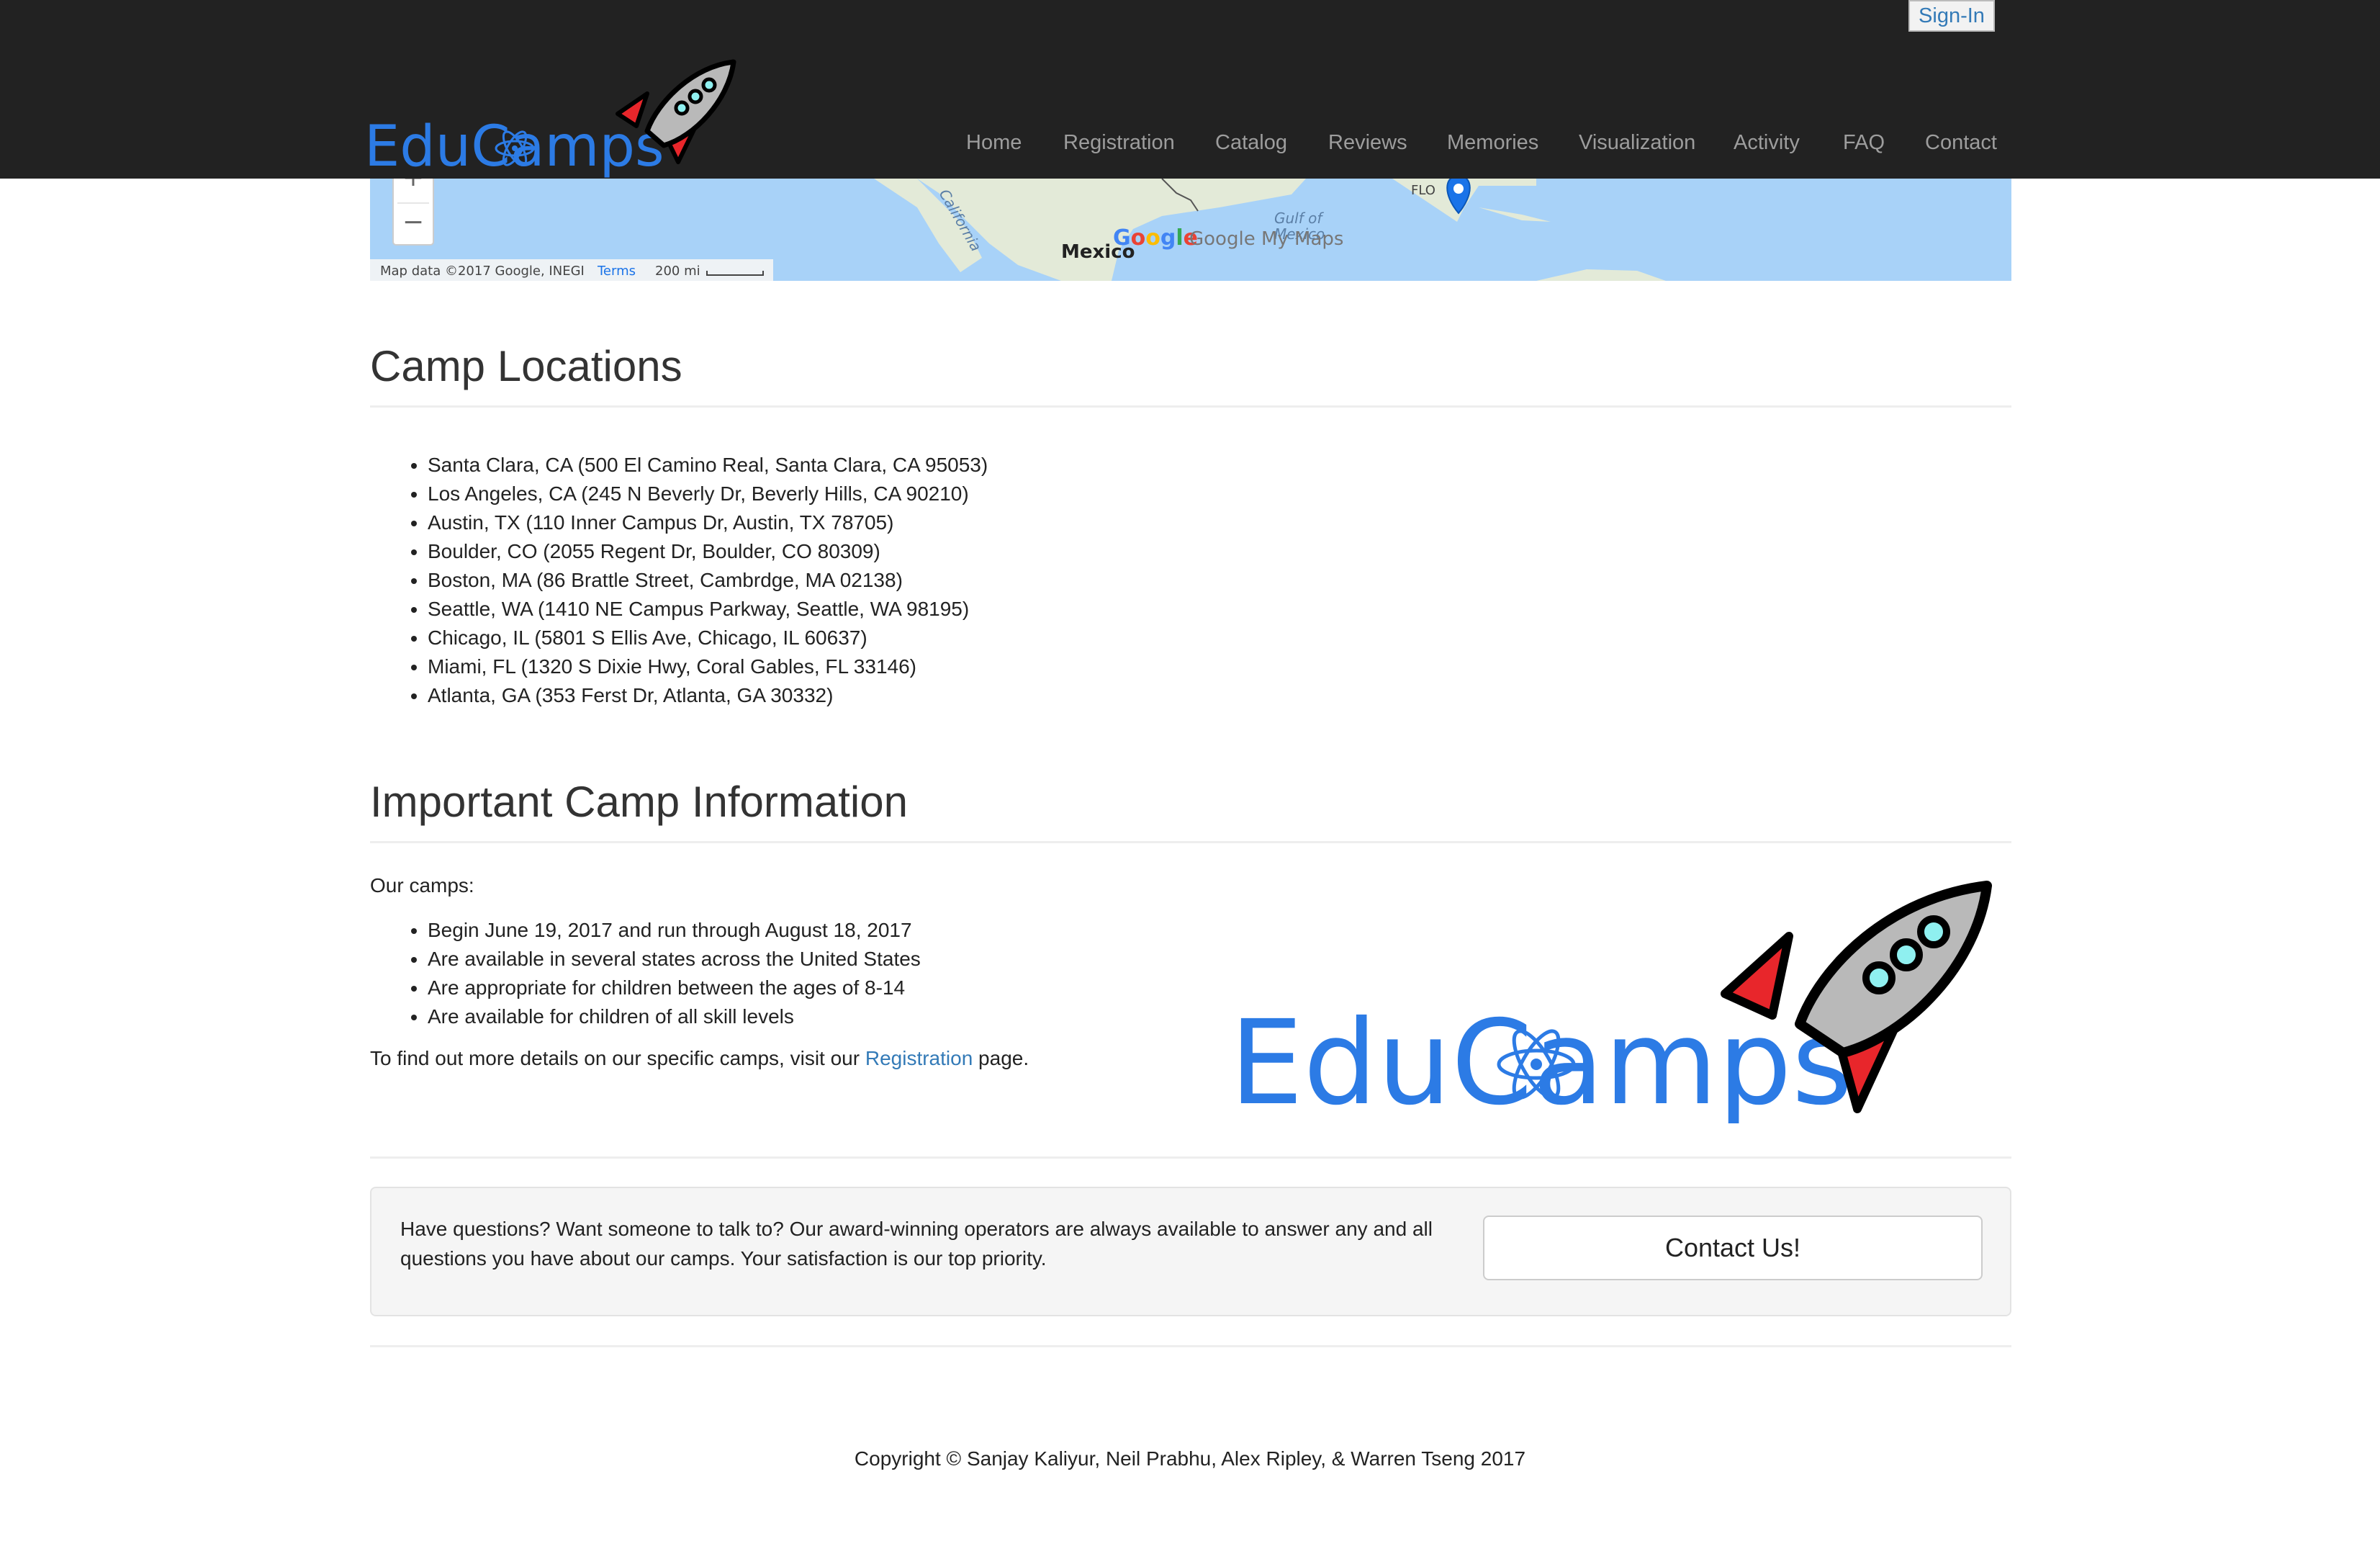 The image size is (2380, 1541). I want to click on logo-text: EduCamps, so click(1541, 1059).